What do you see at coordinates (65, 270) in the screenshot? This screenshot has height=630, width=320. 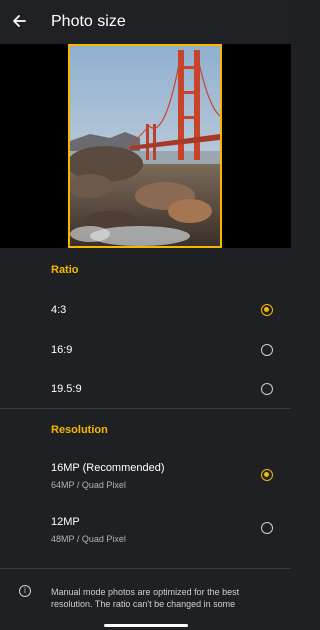 I see `ratio-section-title: Ratio` at bounding box center [65, 270].